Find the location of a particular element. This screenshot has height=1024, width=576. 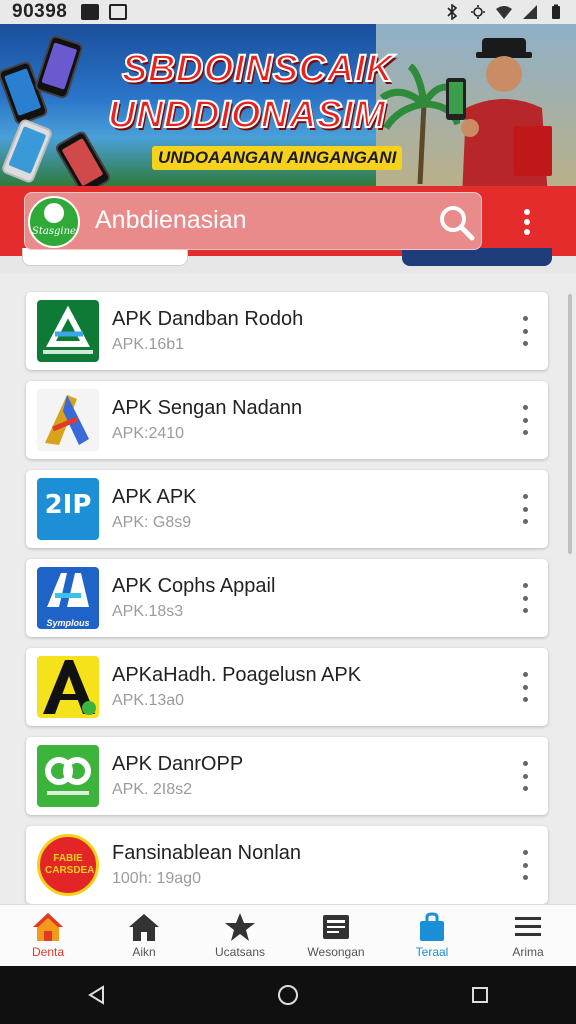

app-version: APK:2410 is located at coordinates (148, 433).